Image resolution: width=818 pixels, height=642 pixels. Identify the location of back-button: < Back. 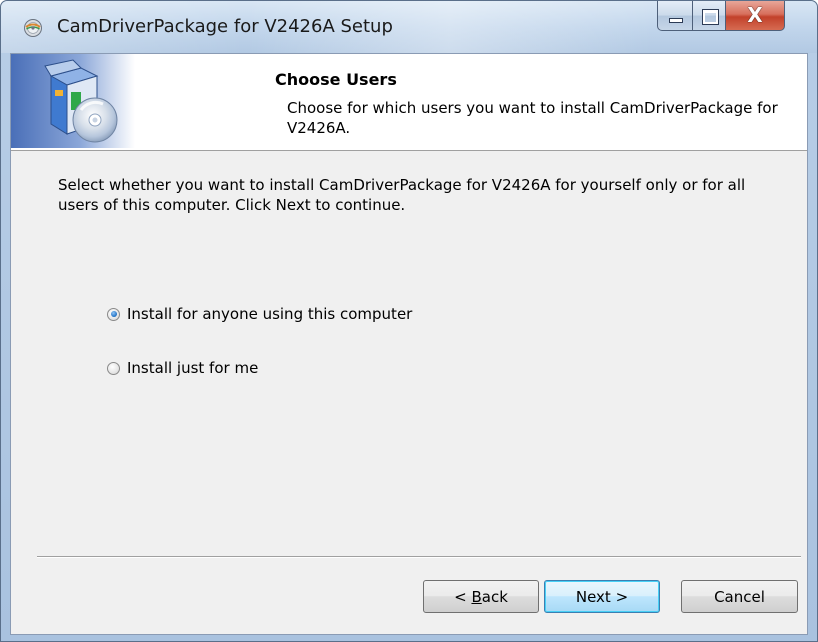
(481, 596).